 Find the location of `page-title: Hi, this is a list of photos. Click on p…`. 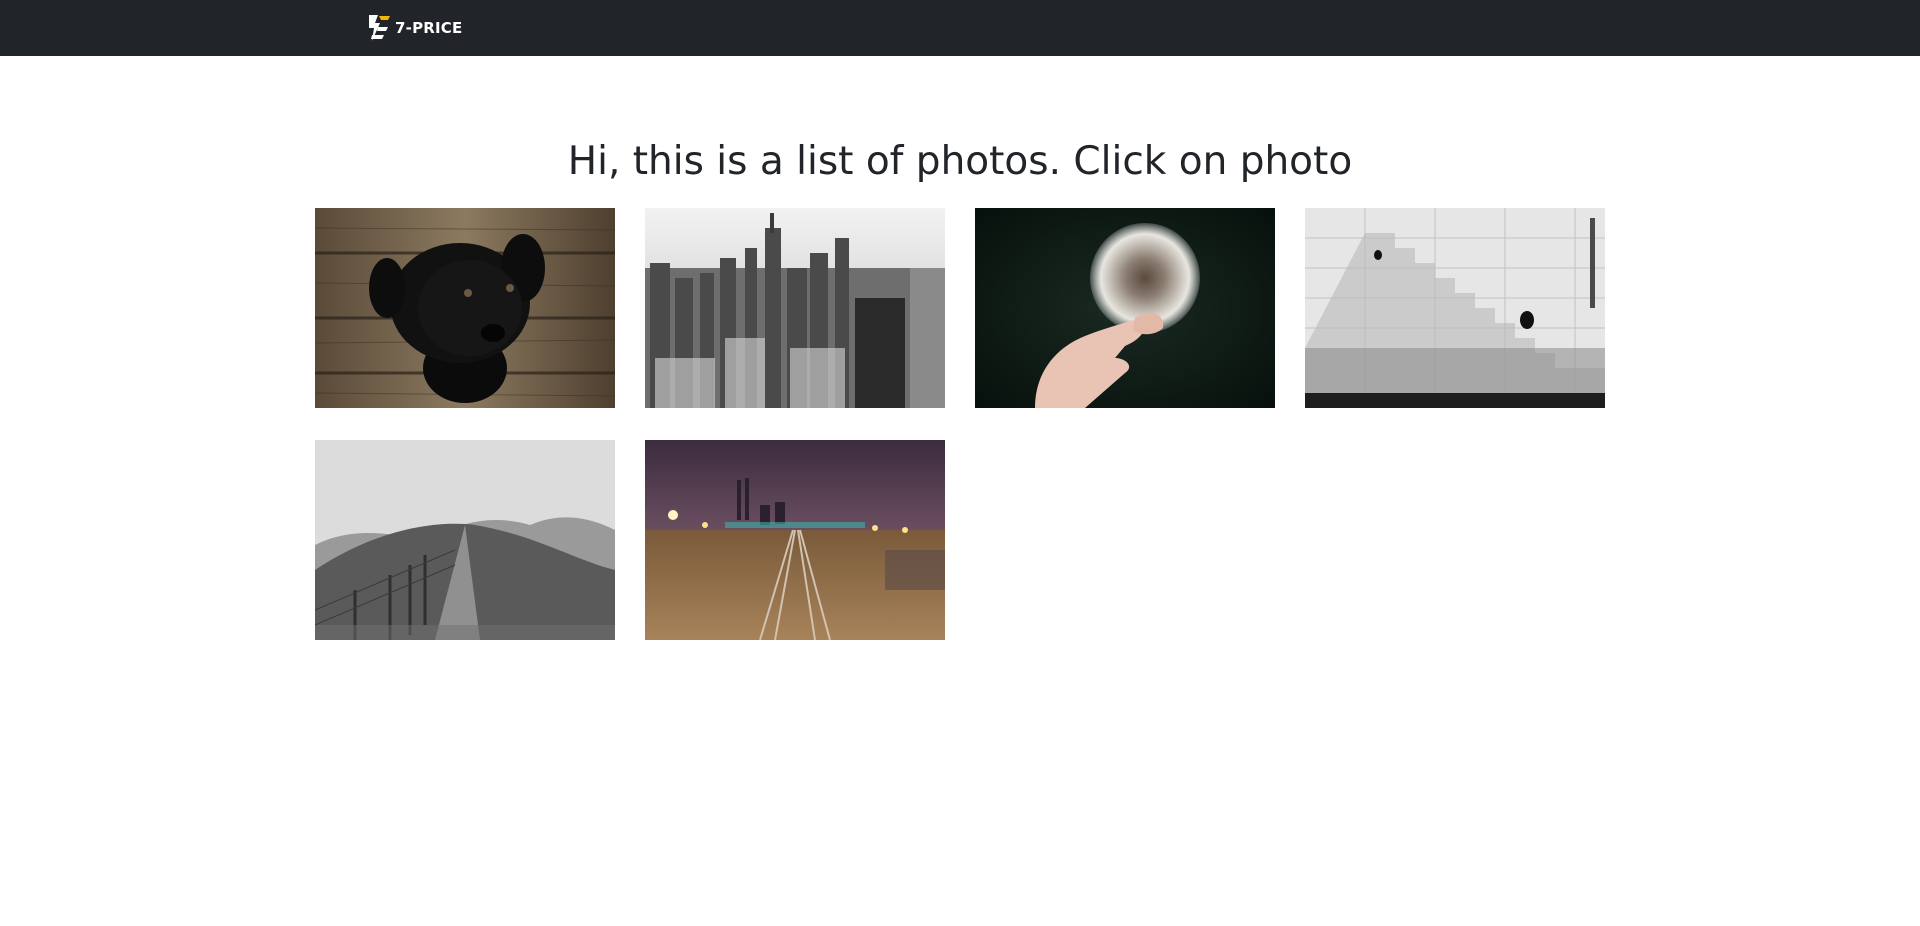

page-title: Hi, this is a list of photos. Click on p… is located at coordinates (960, 161).